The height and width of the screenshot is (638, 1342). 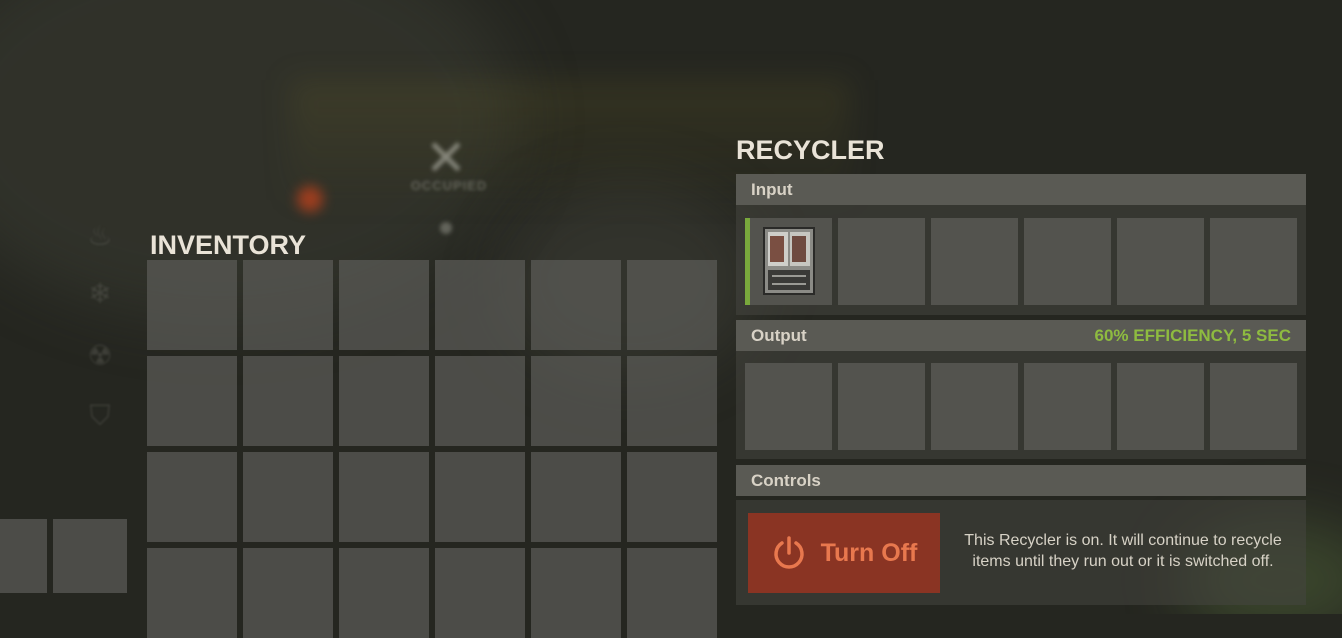 I want to click on power-icon, so click(x=788, y=552).